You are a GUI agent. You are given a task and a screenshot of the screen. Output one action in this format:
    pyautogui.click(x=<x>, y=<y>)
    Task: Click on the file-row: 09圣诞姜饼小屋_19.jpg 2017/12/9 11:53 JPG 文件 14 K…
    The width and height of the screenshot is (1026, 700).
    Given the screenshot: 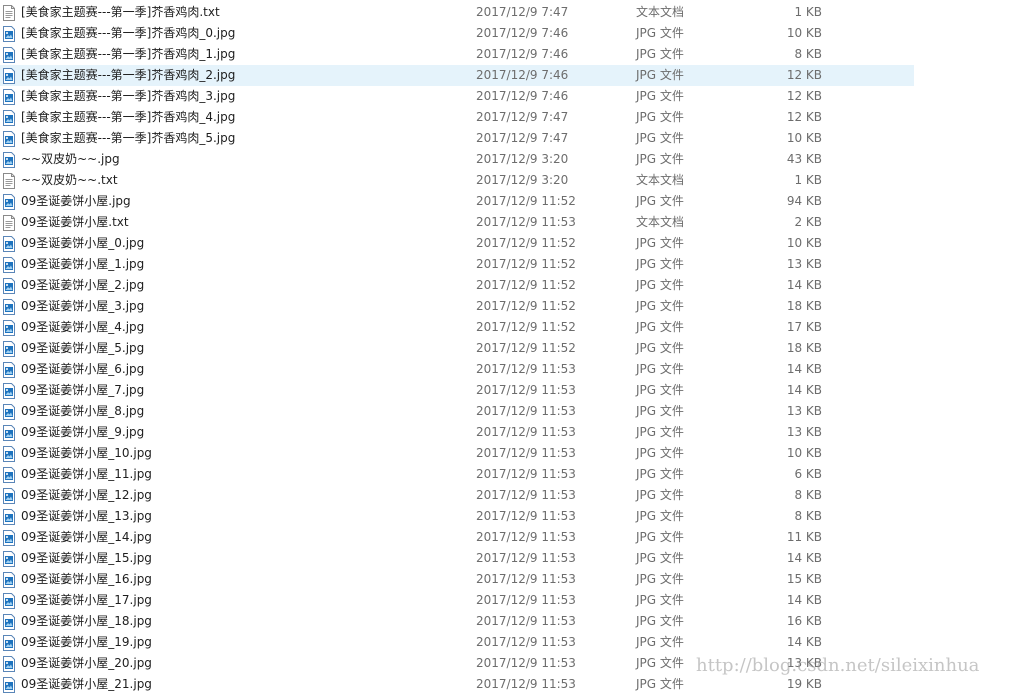 What is the action you would take?
    pyautogui.click(x=513, y=642)
    